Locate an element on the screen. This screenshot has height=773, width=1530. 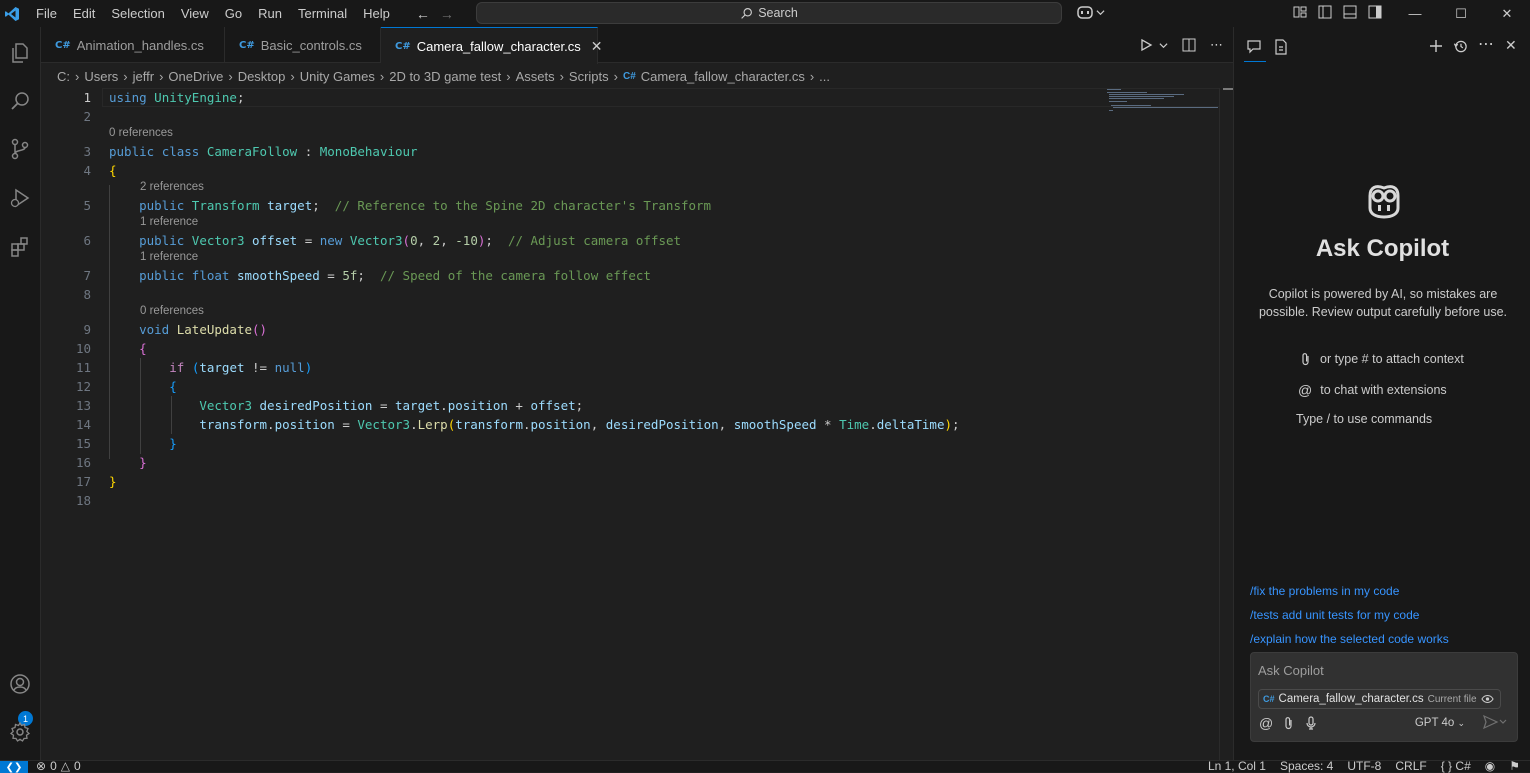
copilot-icon is located at coordinates (1085, 12).